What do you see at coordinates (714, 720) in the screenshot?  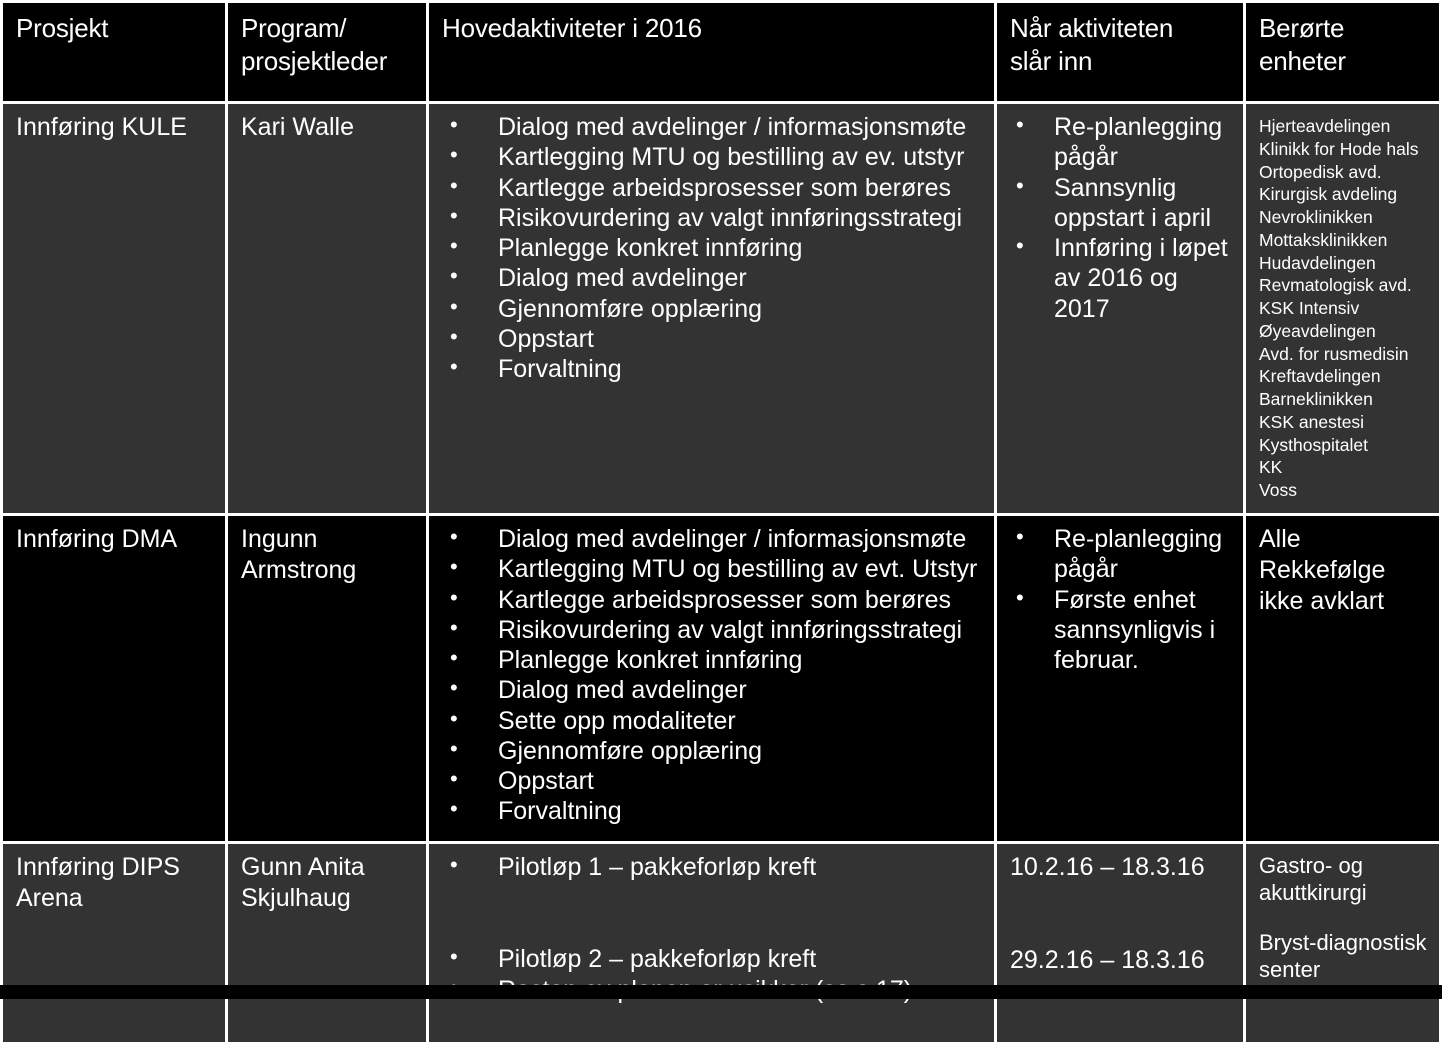 I see `list-item: Sette opp modaliteter` at bounding box center [714, 720].